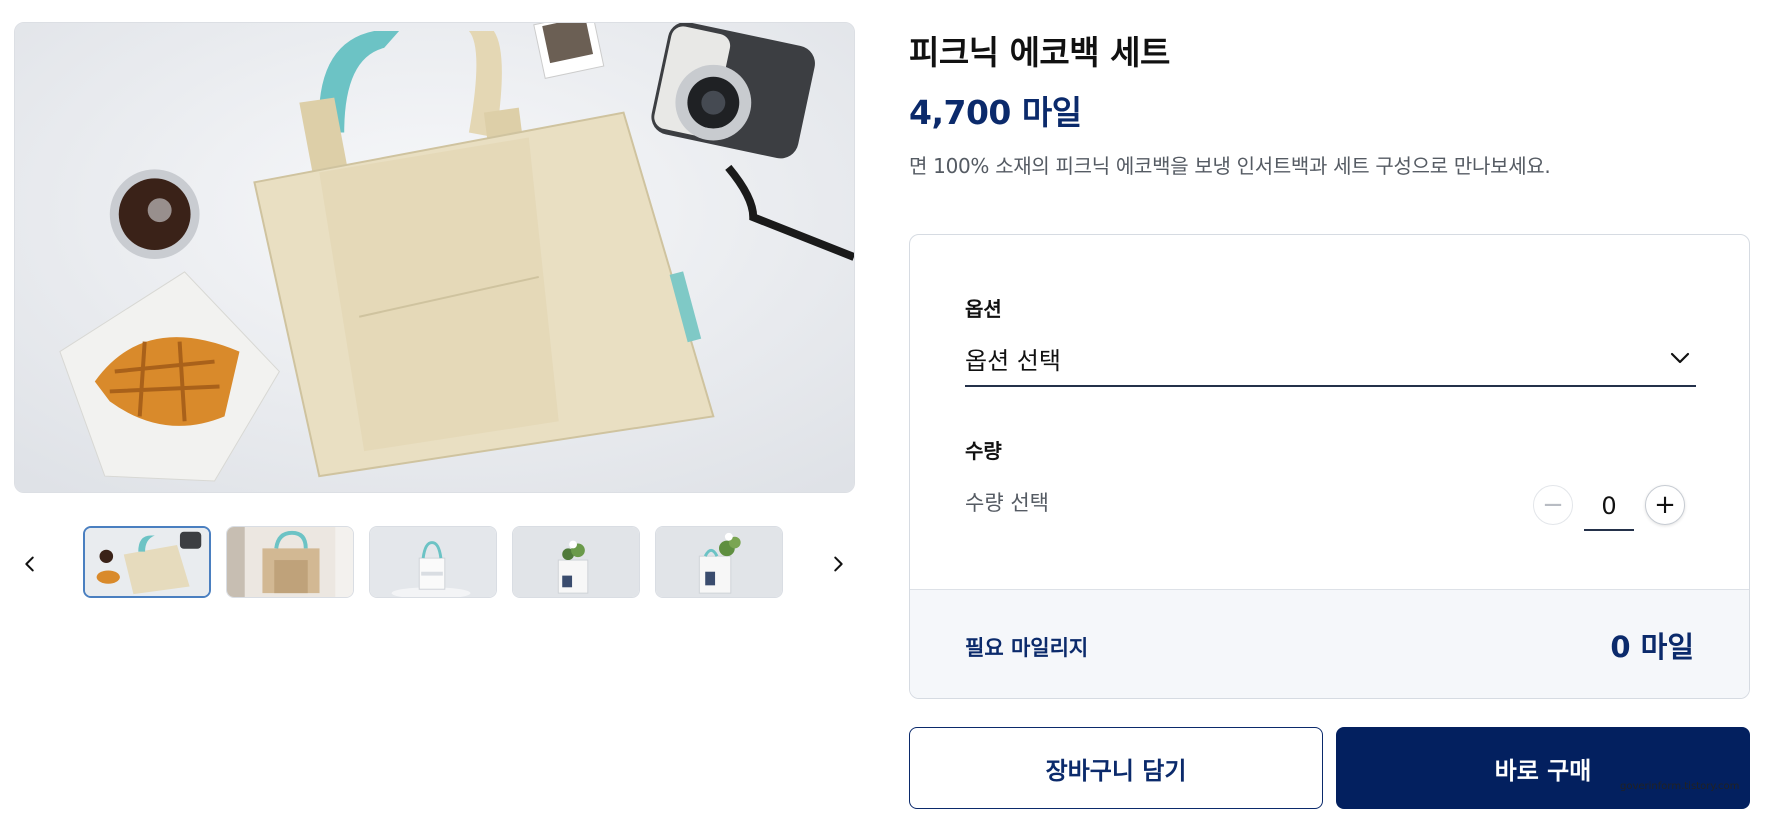 The image size is (1765, 832). What do you see at coordinates (1680, 358) in the screenshot?
I see `chevron-down-icon` at bounding box center [1680, 358].